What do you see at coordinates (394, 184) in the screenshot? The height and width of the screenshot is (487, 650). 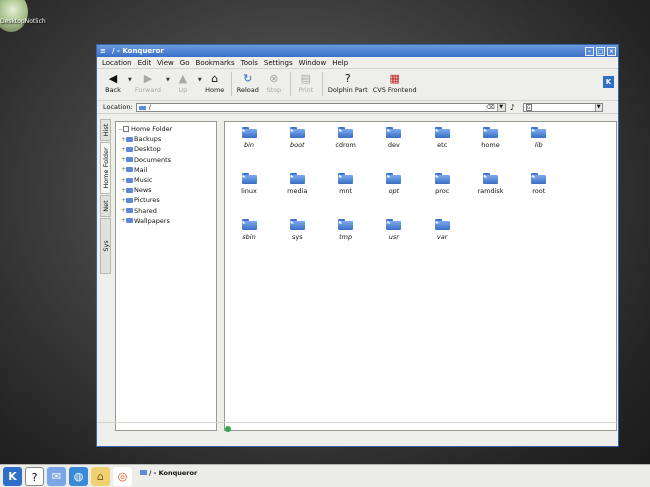 I see `file-item-opt: ◣ opt` at bounding box center [394, 184].